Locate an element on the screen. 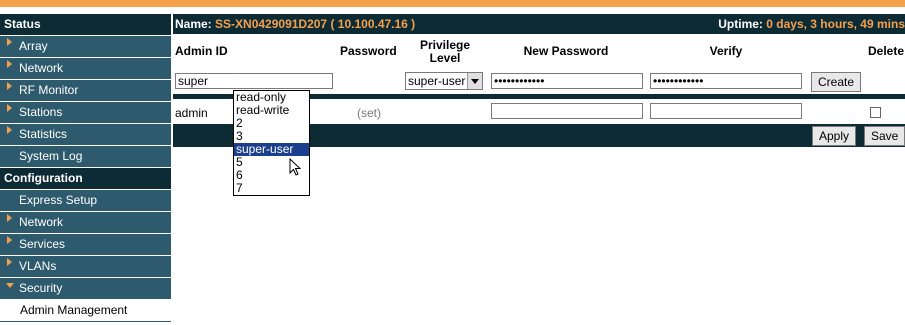 This screenshot has width=905, height=325. col-delete: Delete is located at coordinates (886, 51).